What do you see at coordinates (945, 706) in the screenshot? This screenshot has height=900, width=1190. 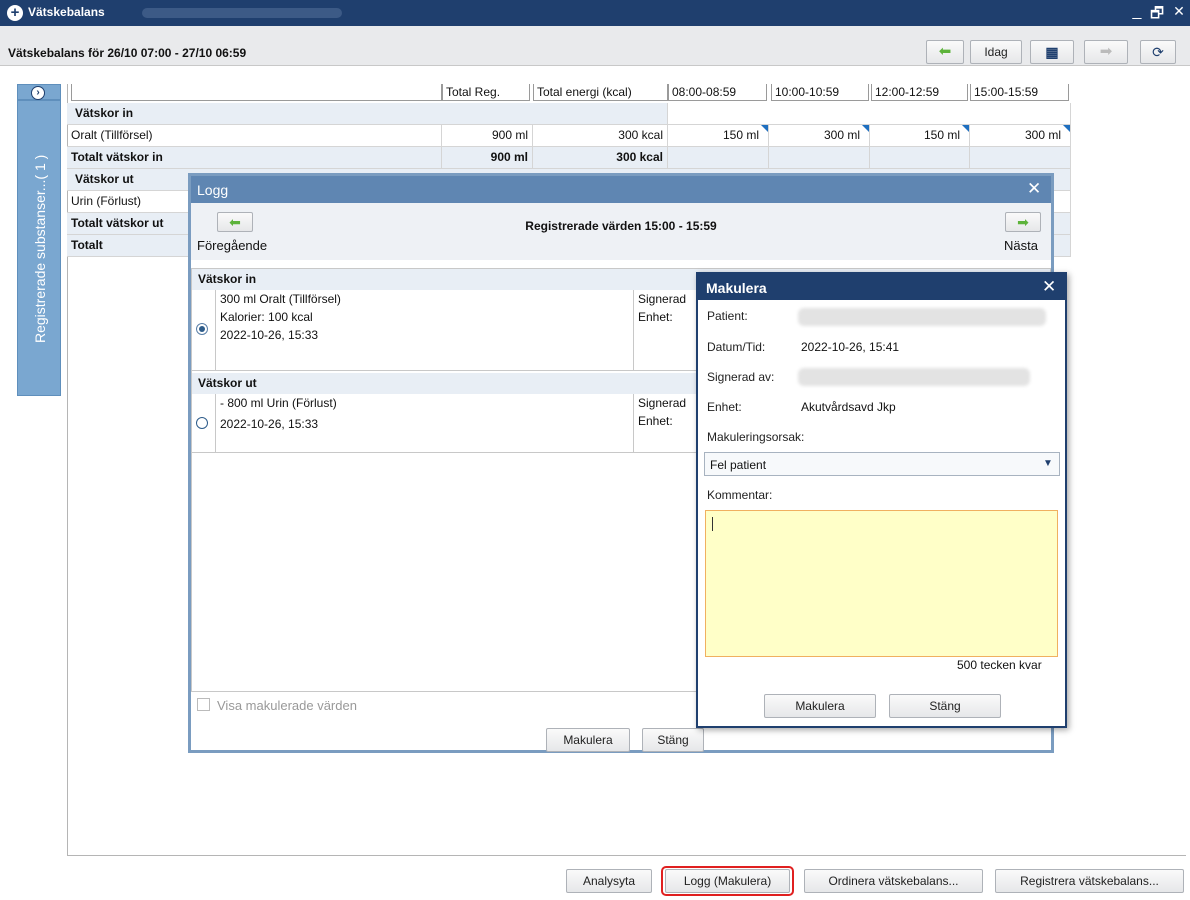 I see `void-close-button: Stäng` at bounding box center [945, 706].